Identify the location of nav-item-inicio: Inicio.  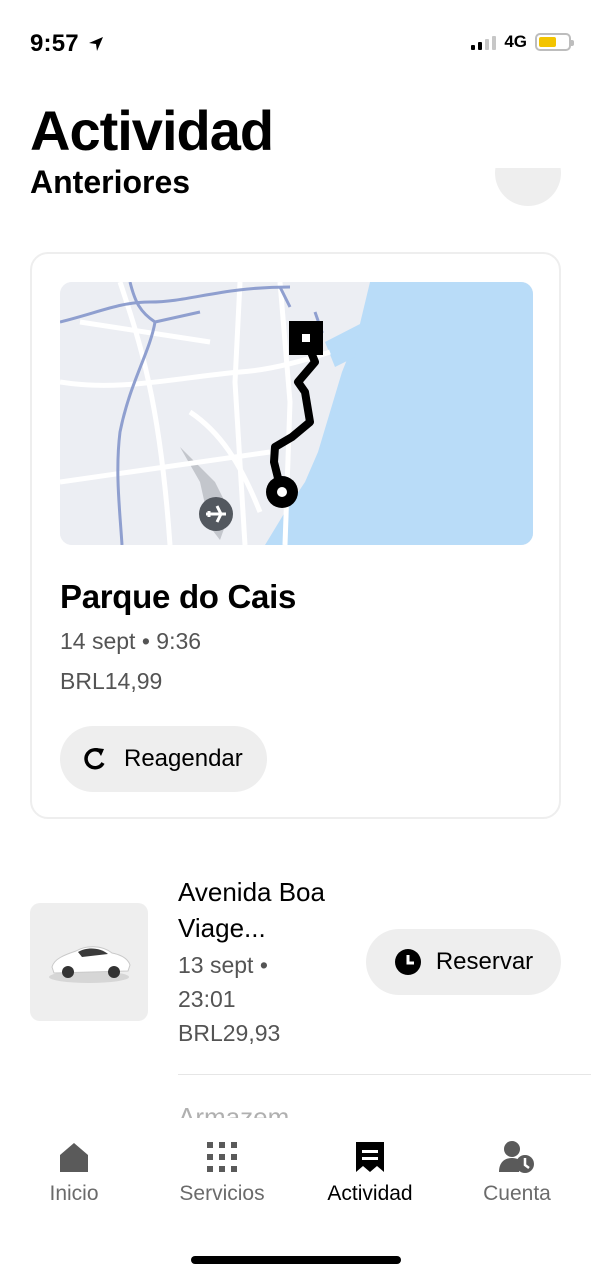
(74, 1173).